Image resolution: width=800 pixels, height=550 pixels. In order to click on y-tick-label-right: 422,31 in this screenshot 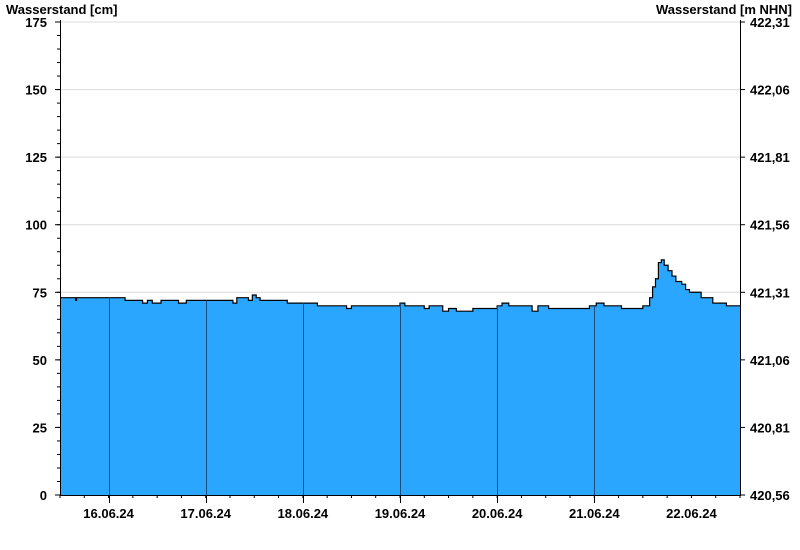, I will do `click(770, 22)`.